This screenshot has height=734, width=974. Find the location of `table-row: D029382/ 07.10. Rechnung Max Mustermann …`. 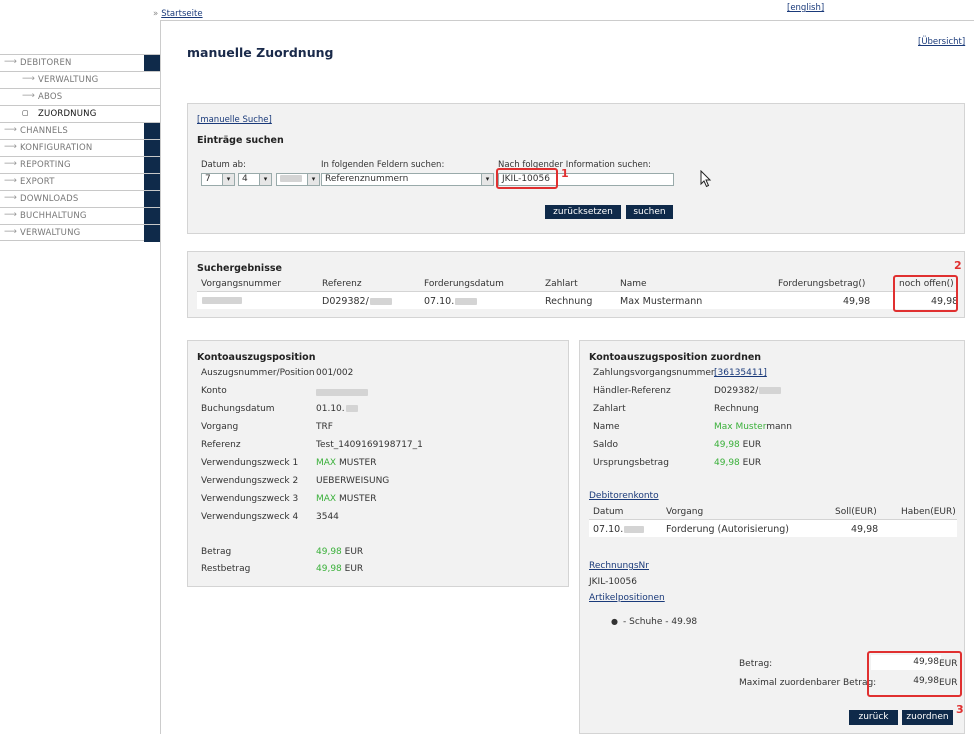

table-row: D029382/ 07.10. Rechnung Max Mustermann … is located at coordinates (577, 300).